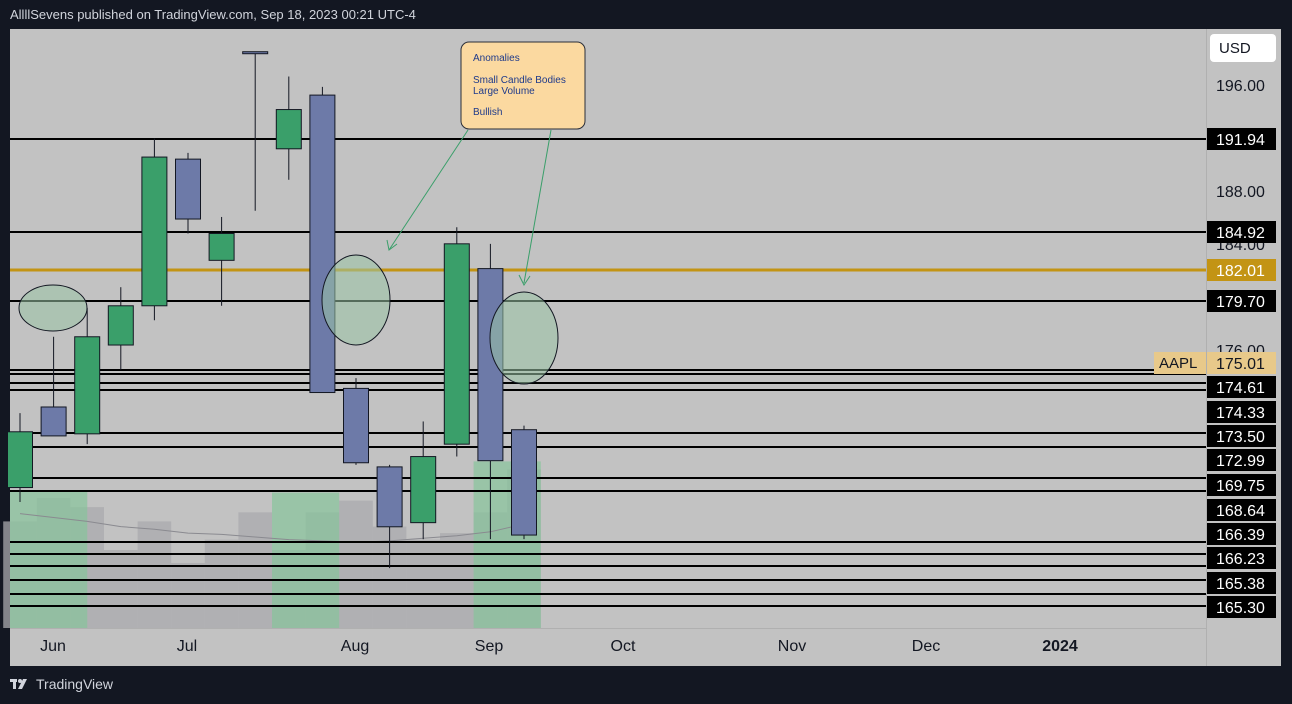 Image resolution: width=1292 pixels, height=704 pixels. I want to click on price-axis-tick: 188.00, so click(1240, 192).